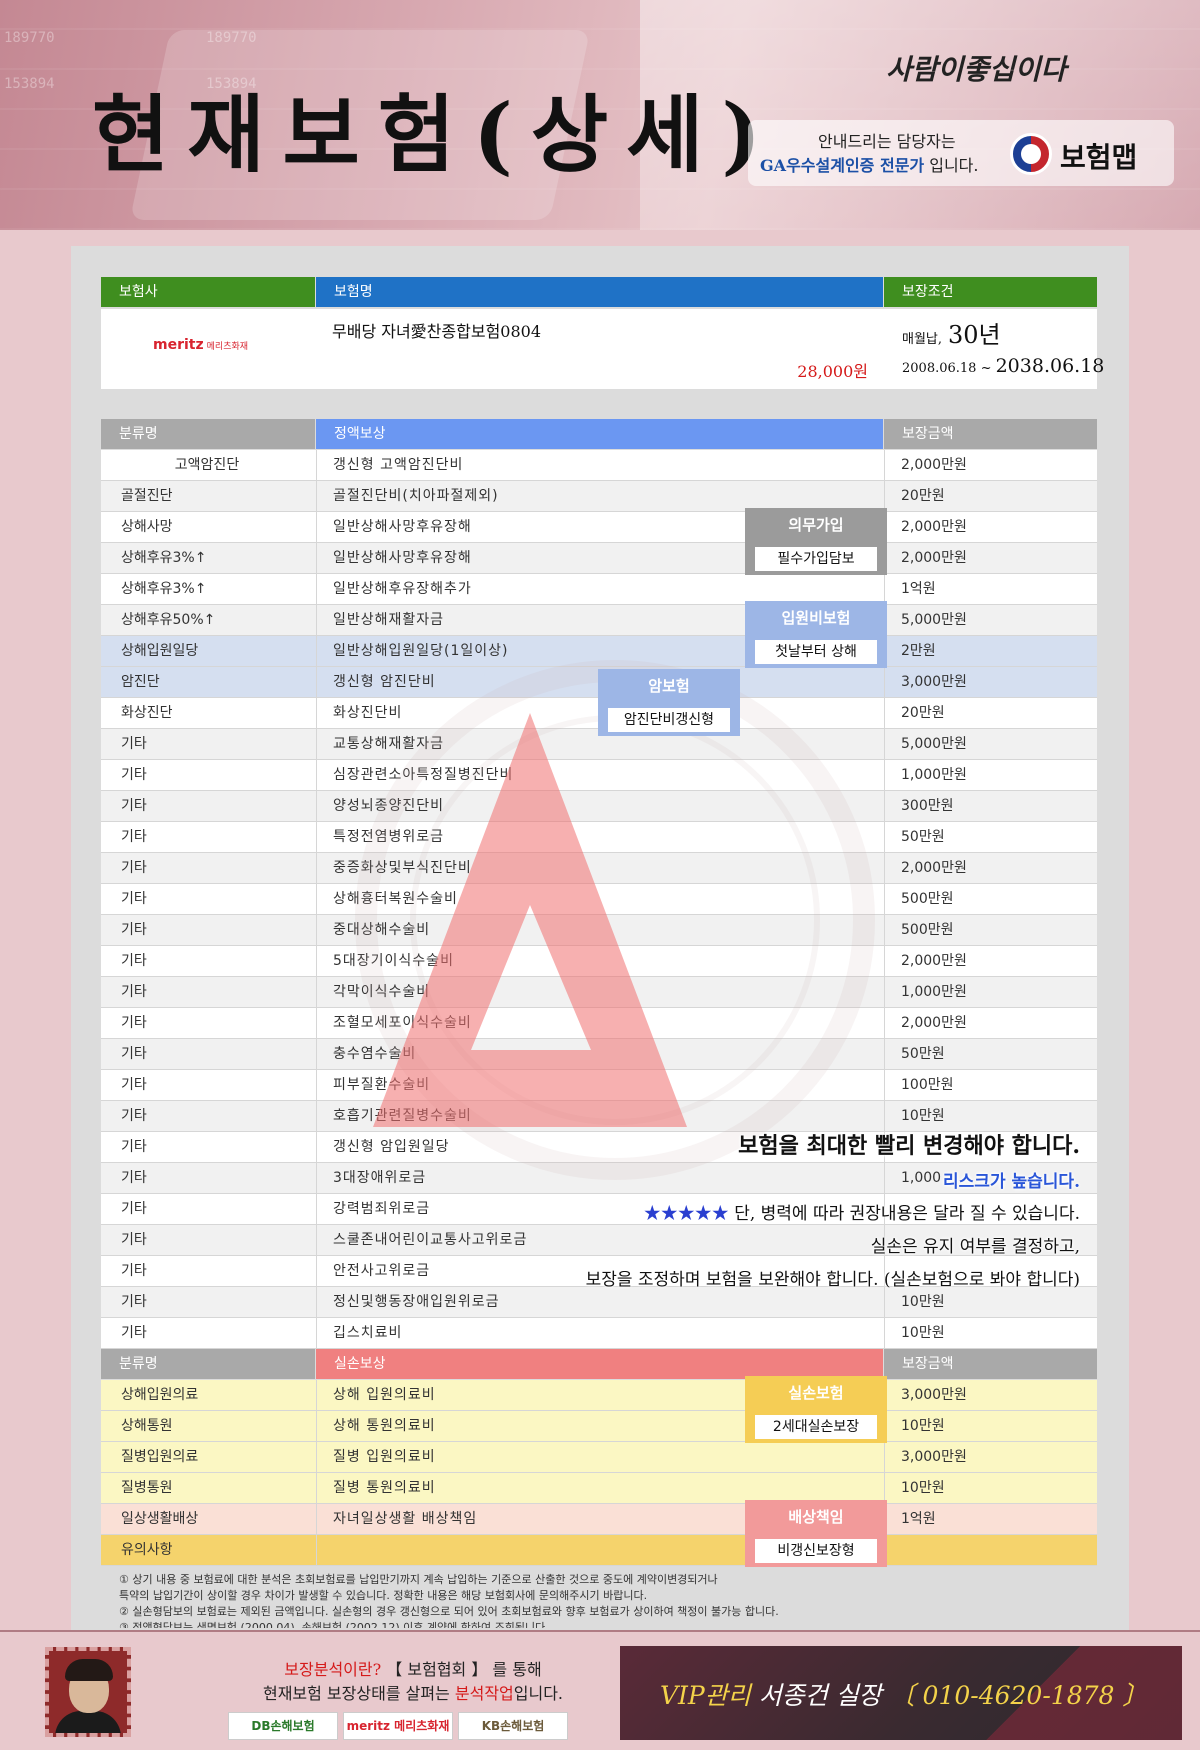  What do you see at coordinates (923, 713) in the screenshot?
I see `row-amount: 20만원` at bounding box center [923, 713].